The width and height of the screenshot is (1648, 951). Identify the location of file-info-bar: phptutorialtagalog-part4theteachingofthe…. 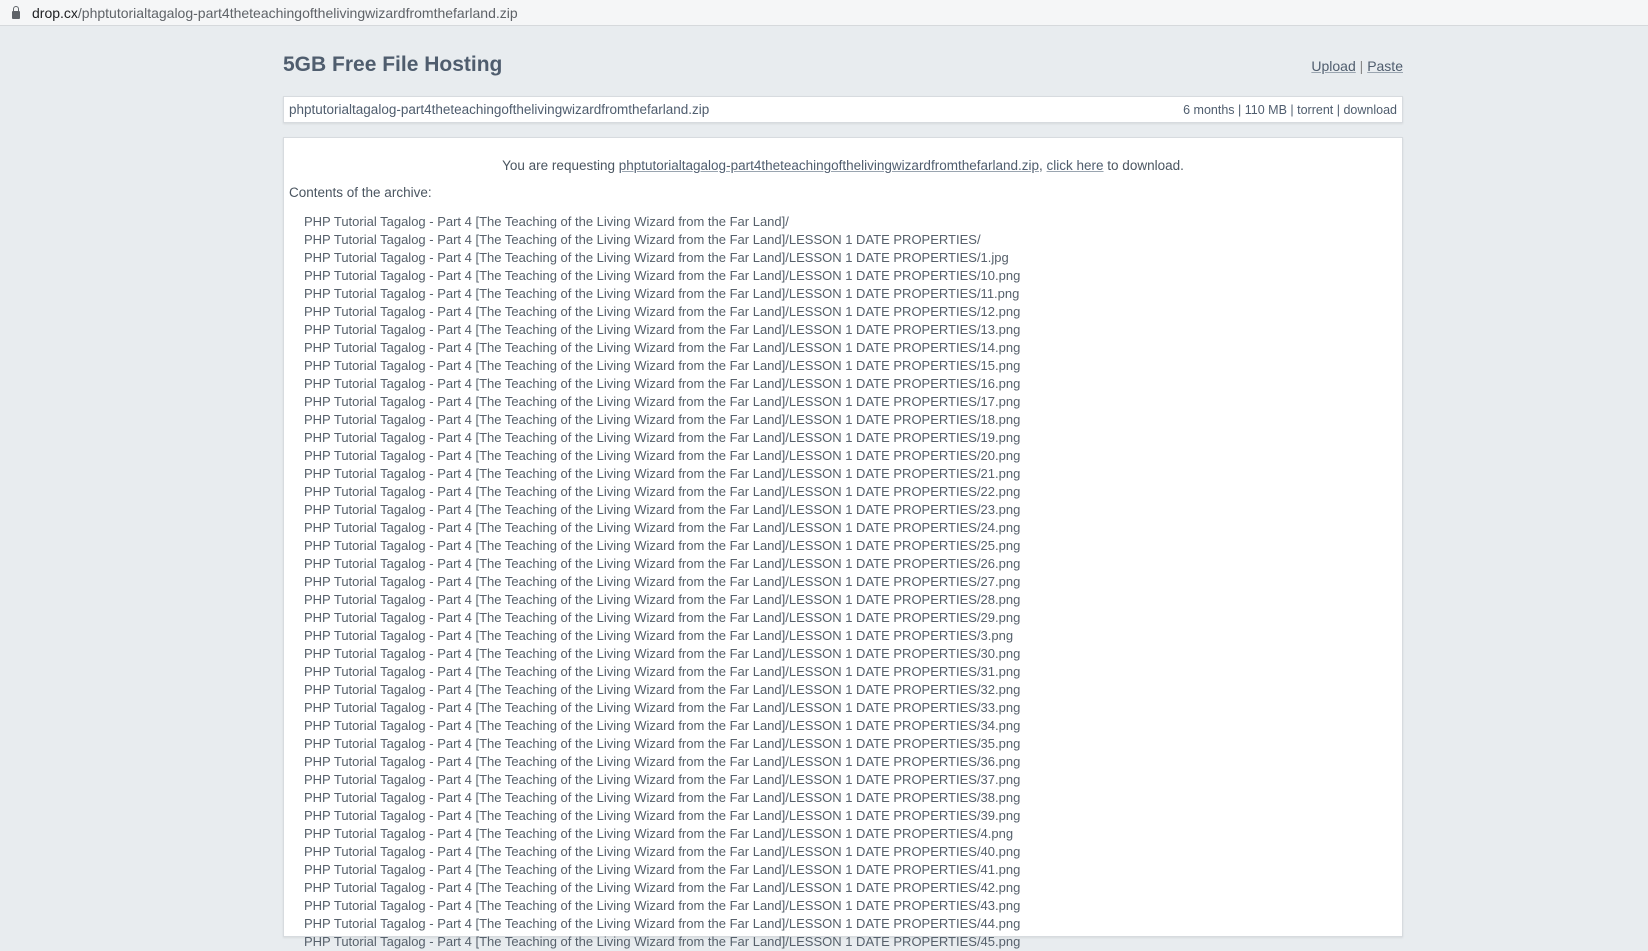
(843, 109).